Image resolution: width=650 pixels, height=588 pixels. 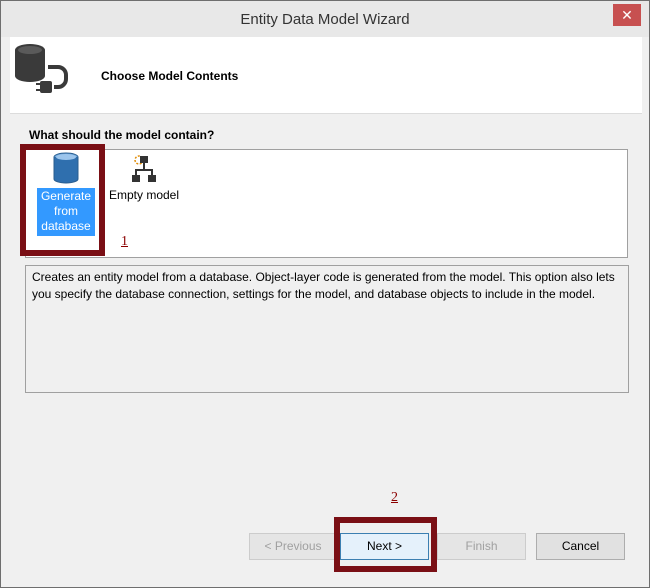 I want to click on option-empty-model: Empty model, so click(x=144, y=177).